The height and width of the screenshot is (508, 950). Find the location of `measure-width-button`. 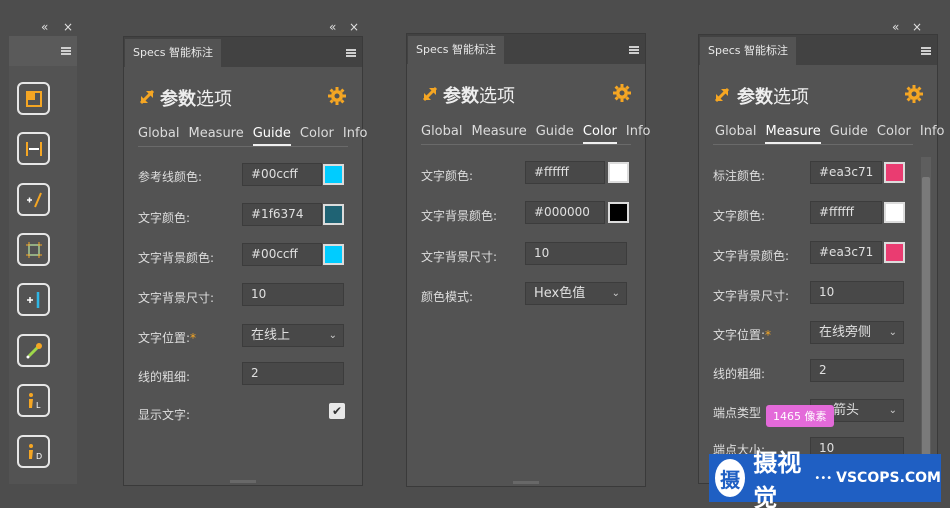

measure-width-button is located at coordinates (33, 148).